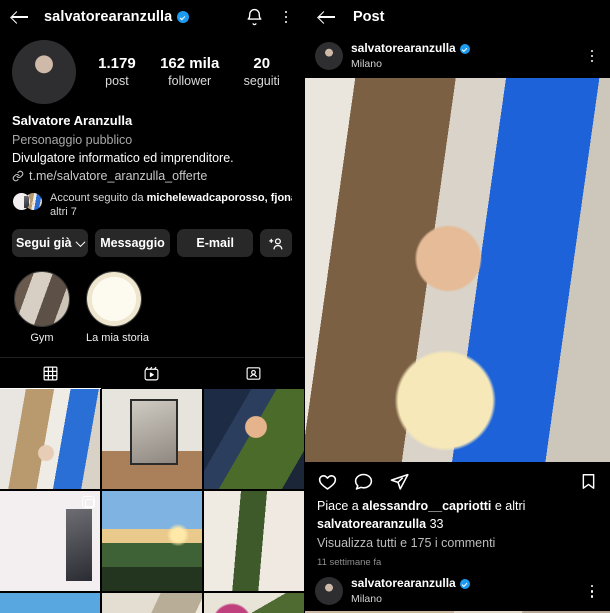 The width and height of the screenshot is (610, 613). I want to click on add-person-button, so click(276, 243).